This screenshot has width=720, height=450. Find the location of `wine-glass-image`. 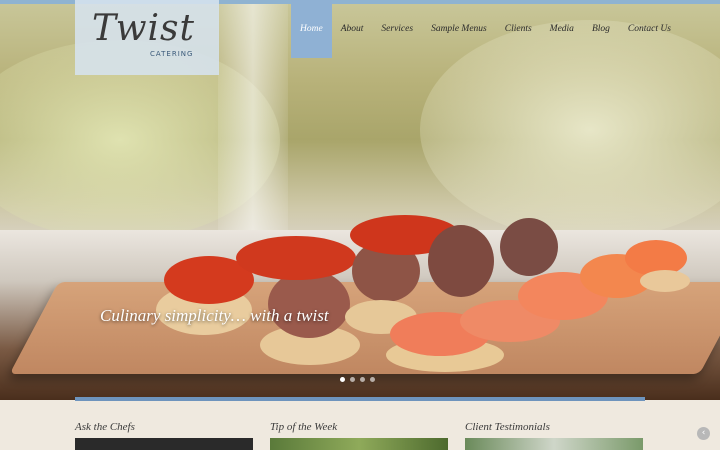

wine-glass-image is located at coordinates (253, 125).